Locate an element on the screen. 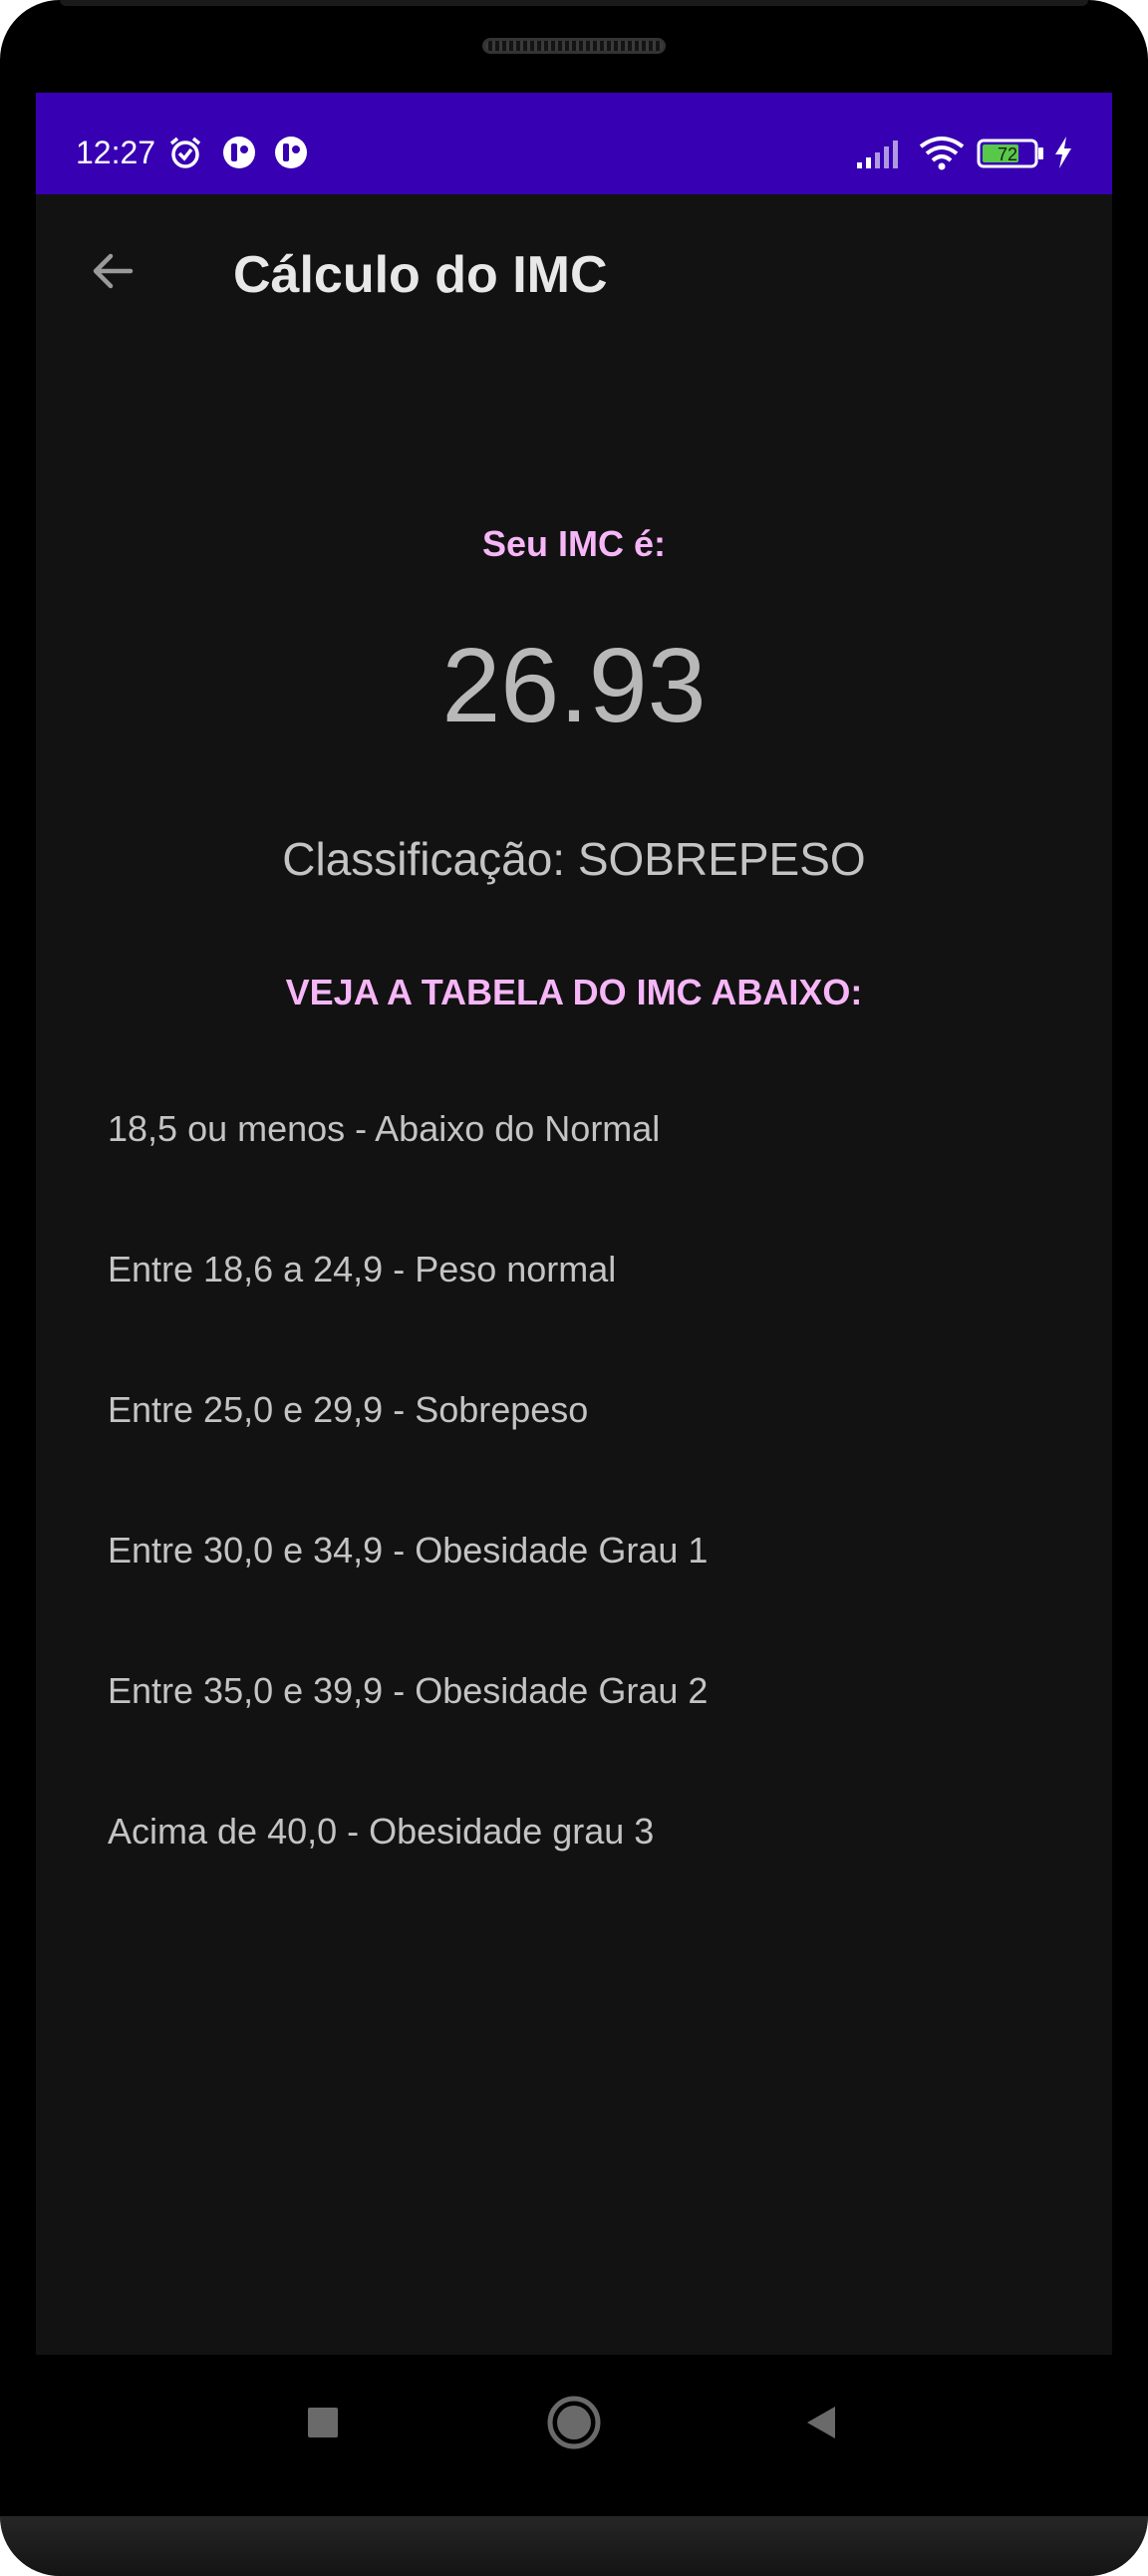 The height and width of the screenshot is (2576, 1148). list-item: Entre 18,6 a 24,9 - Peso normal is located at coordinates (362, 1269).